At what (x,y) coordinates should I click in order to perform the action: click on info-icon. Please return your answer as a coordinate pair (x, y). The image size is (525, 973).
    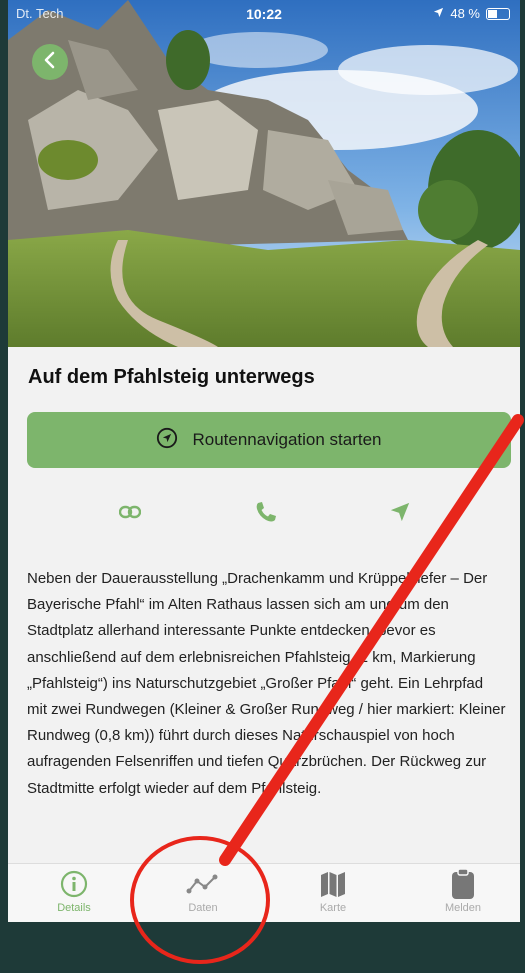
    Looking at the image, I should click on (74, 884).